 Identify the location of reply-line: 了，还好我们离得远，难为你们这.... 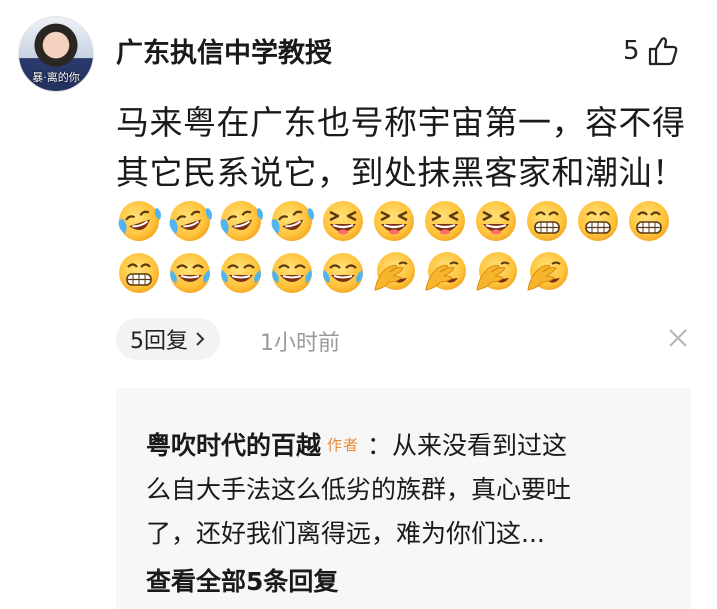
(345, 533).